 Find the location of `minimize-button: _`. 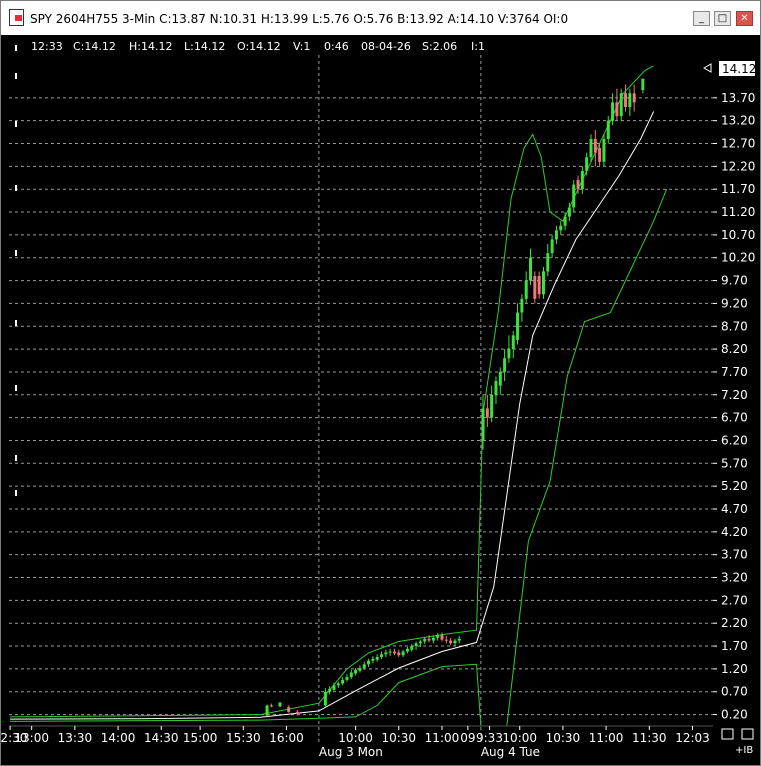

minimize-button: _ is located at coordinates (701, 18).